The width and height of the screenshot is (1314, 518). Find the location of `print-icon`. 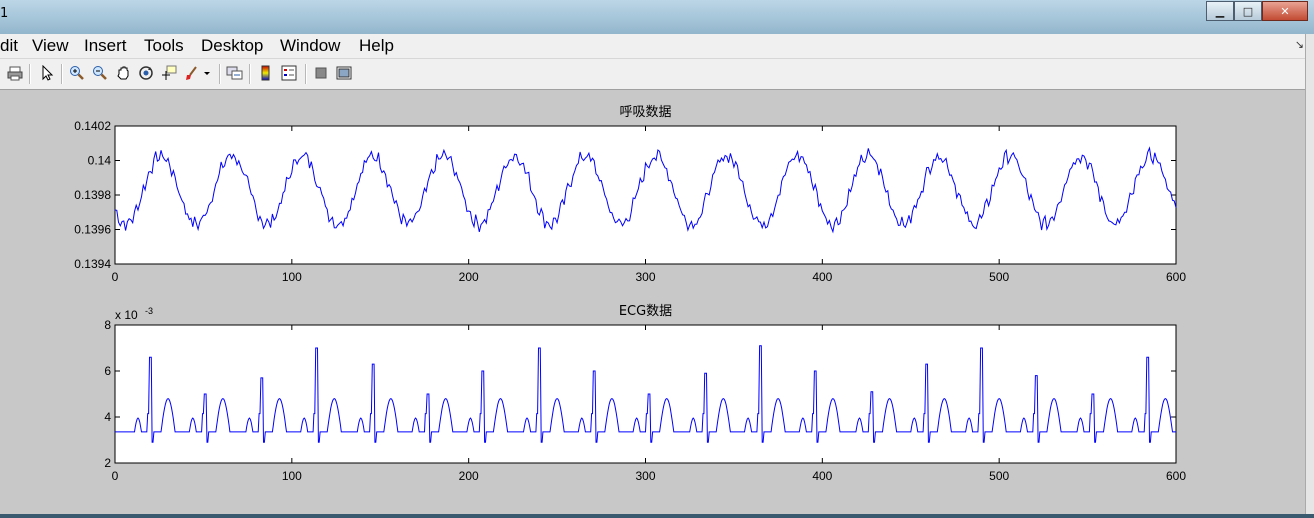

print-icon is located at coordinates (15, 73).